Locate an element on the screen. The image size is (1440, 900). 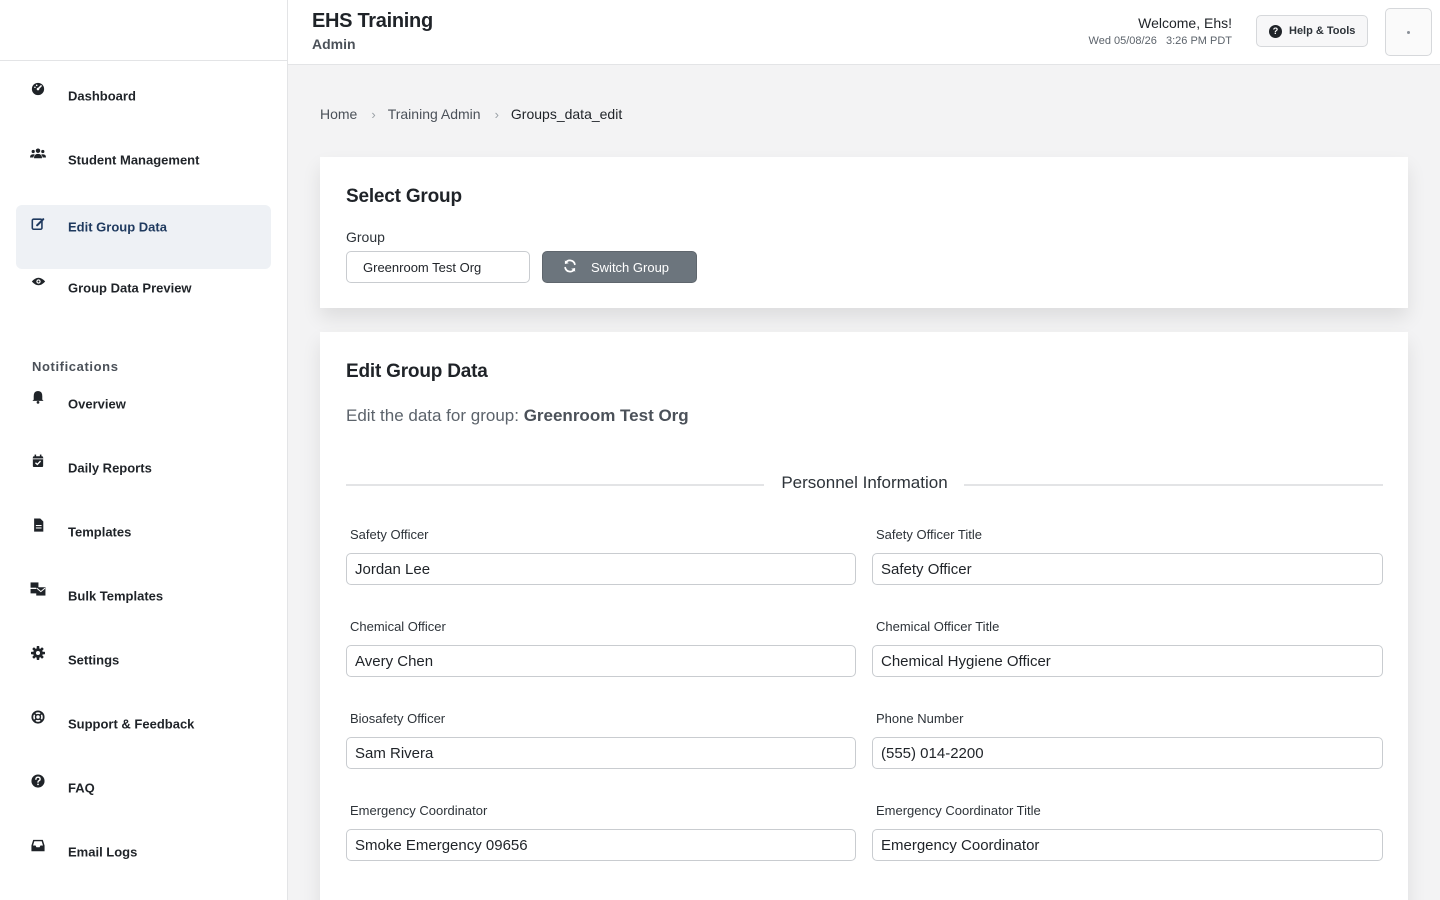
sidebar-item-label: Bulk Templates is located at coordinates (116, 596).